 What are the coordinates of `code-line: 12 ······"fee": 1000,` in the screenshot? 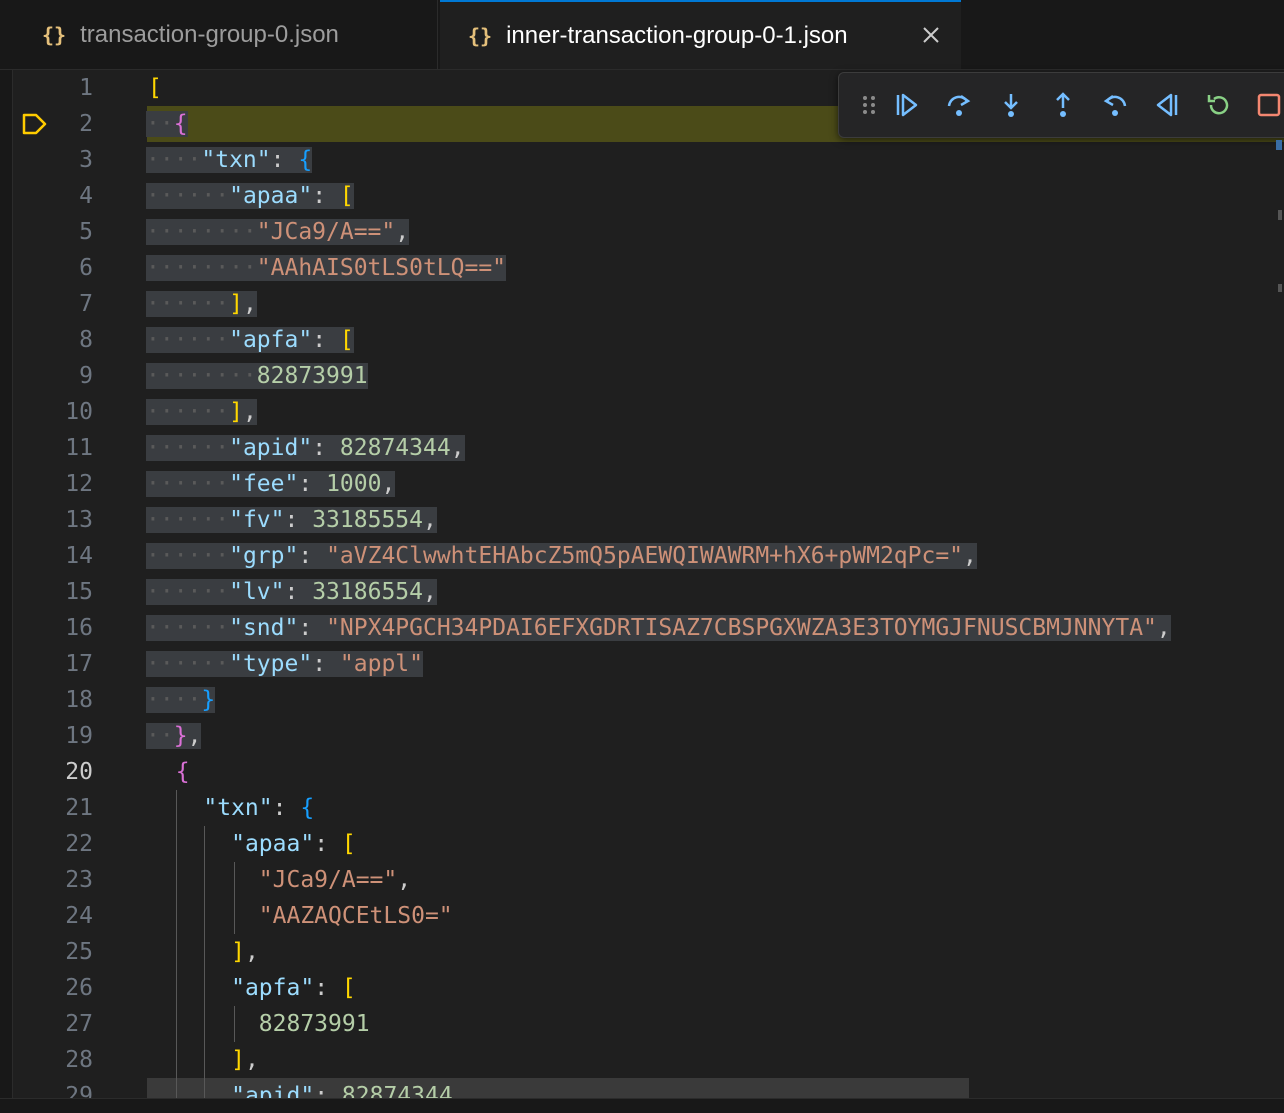 It's located at (648, 484).